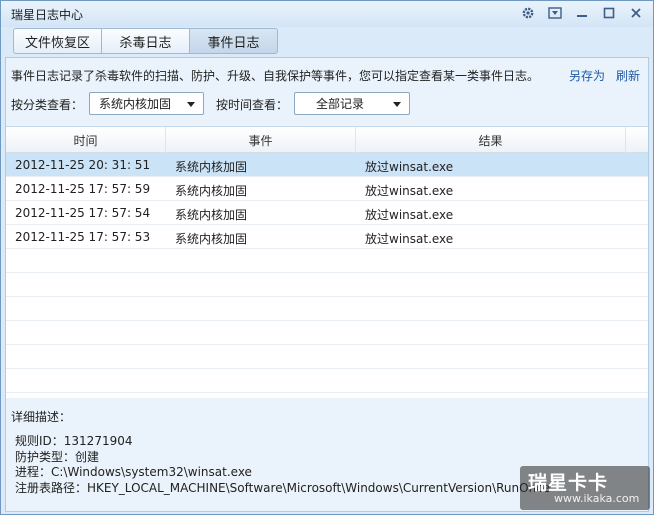 This screenshot has width=654, height=515. What do you see at coordinates (340, 104) in the screenshot?
I see `time-select-value: 全部记录` at bounding box center [340, 104].